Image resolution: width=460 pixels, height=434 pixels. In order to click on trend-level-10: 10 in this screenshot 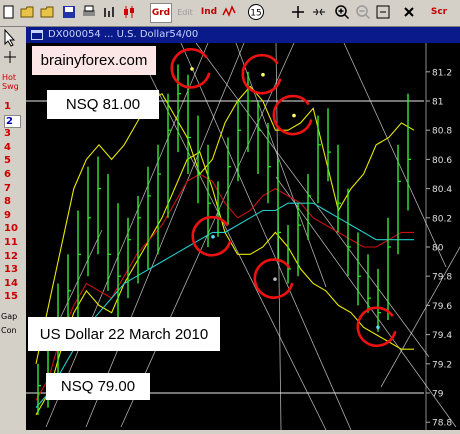, I will do `click(11, 228)`.